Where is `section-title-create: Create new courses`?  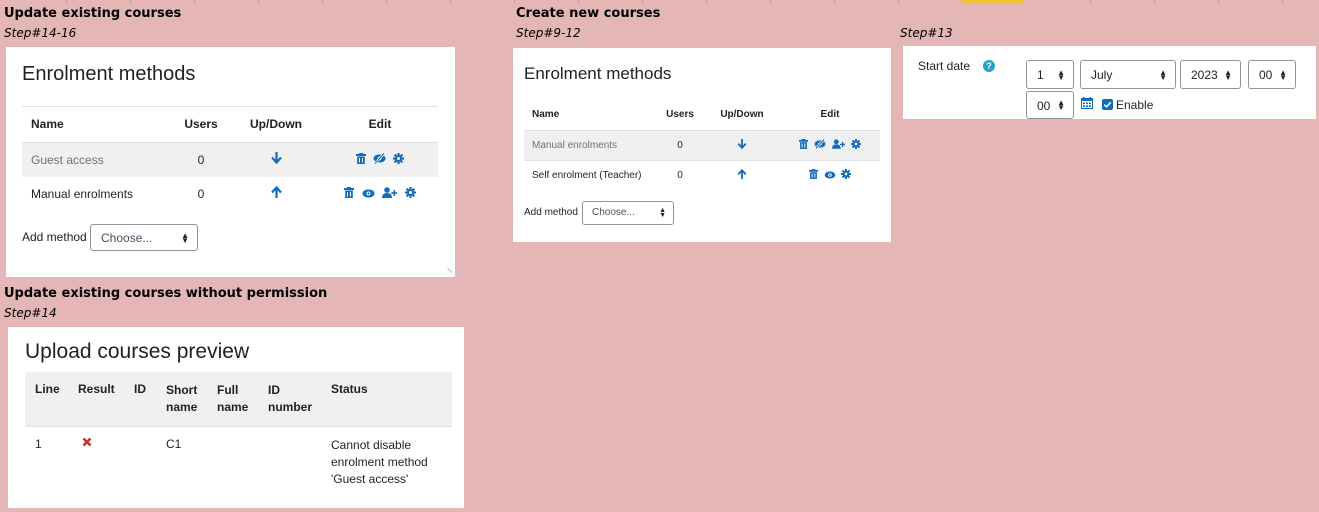 section-title-create: Create new courses is located at coordinates (588, 13).